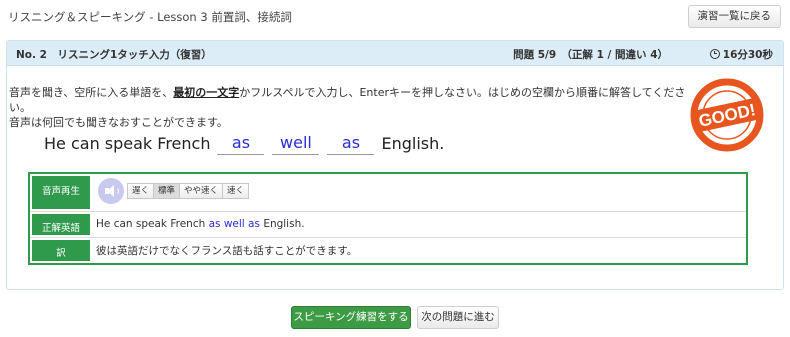  What do you see at coordinates (351, 144) in the screenshot?
I see `blank-input-3: as` at bounding box center [351, 144].